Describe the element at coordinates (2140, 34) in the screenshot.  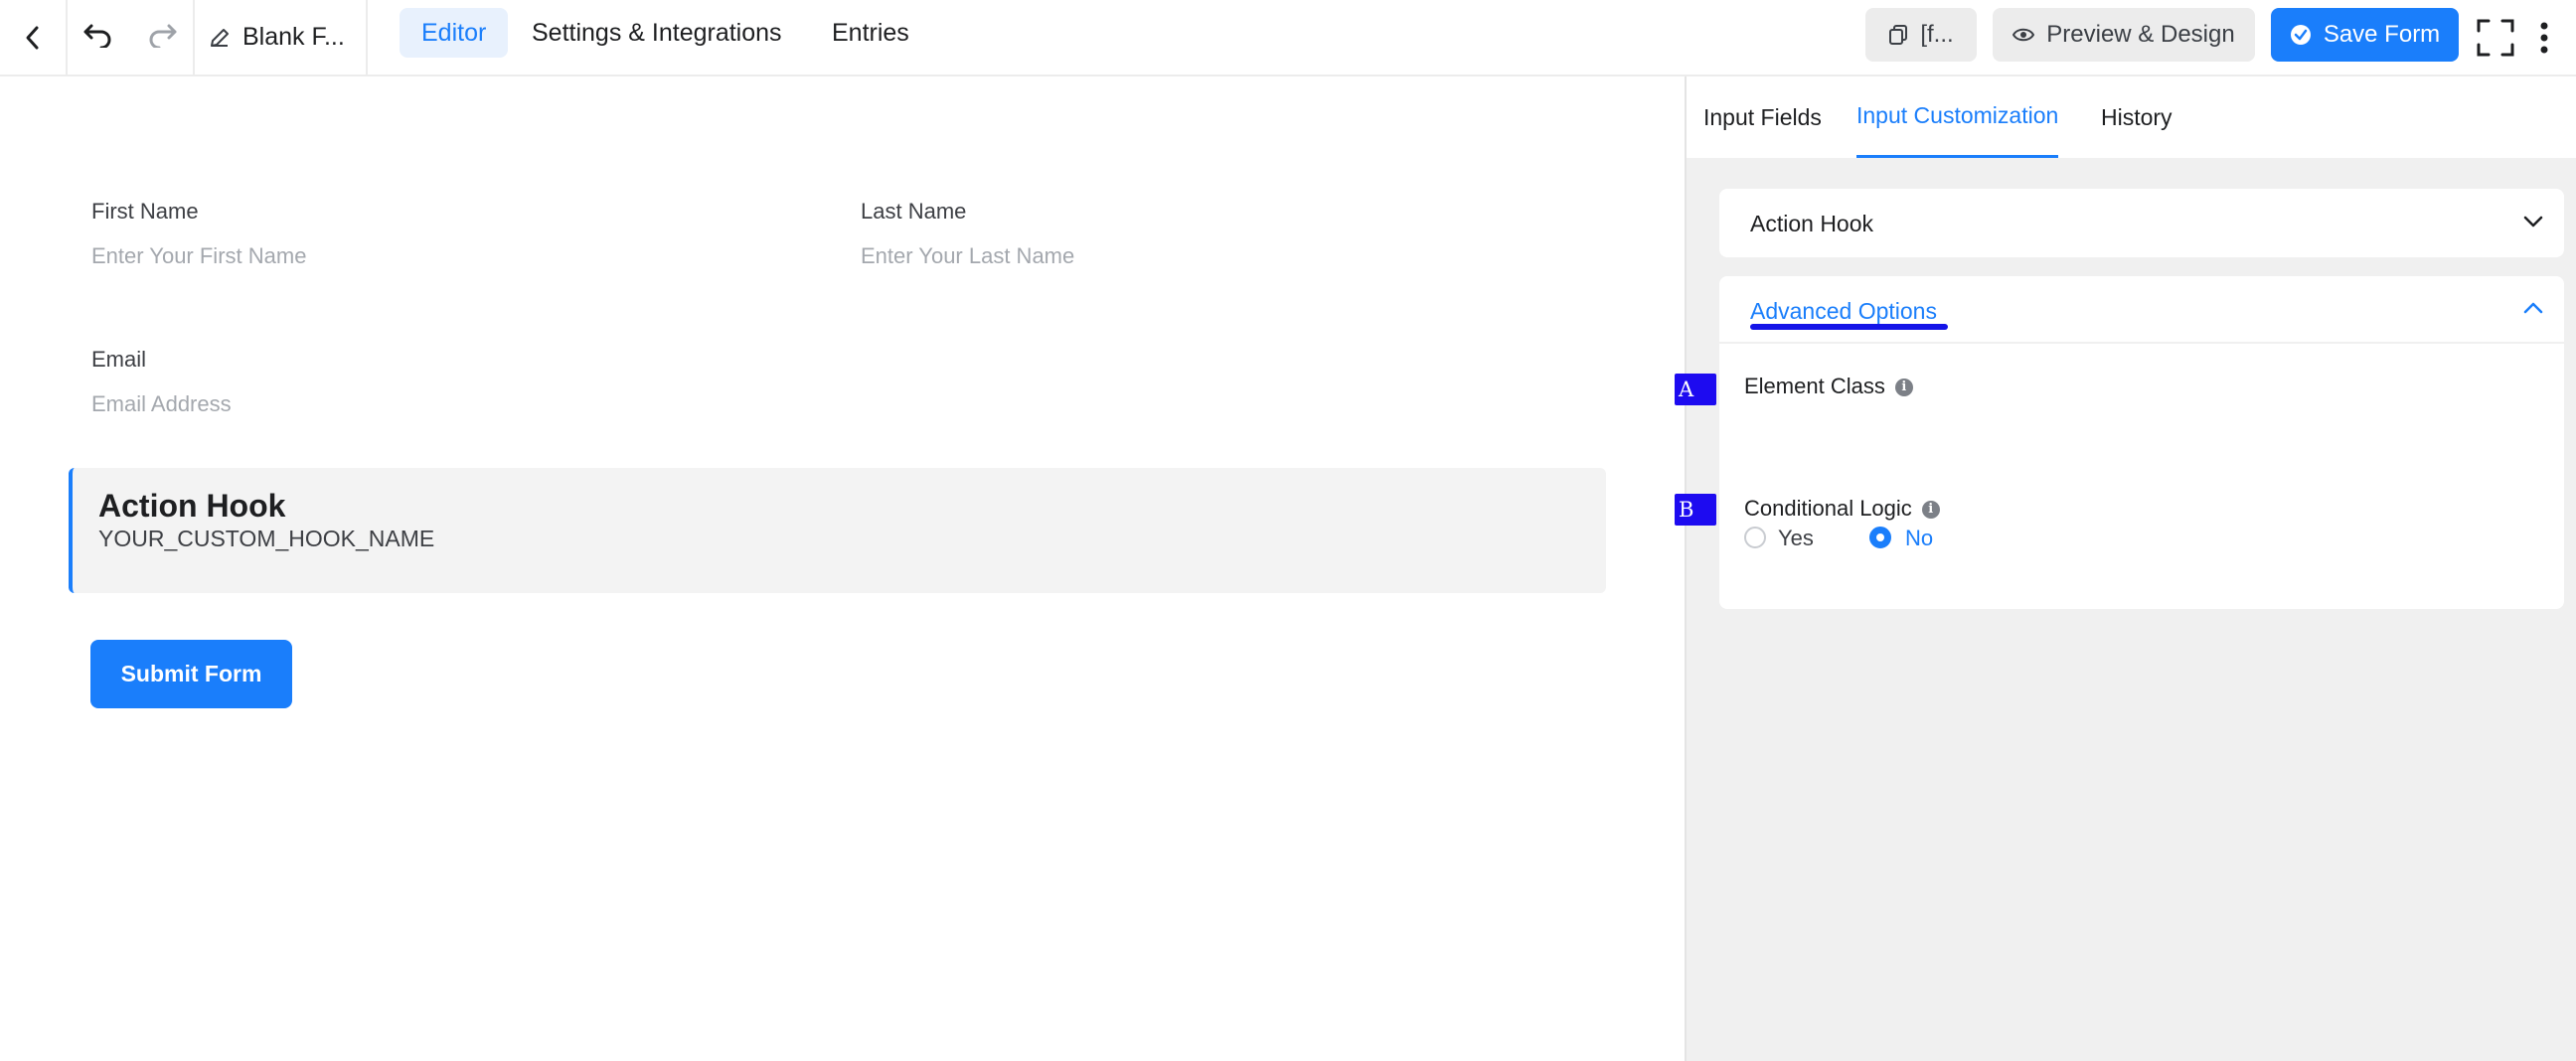
I see `preview-design-label: Preview & Design` at that location.